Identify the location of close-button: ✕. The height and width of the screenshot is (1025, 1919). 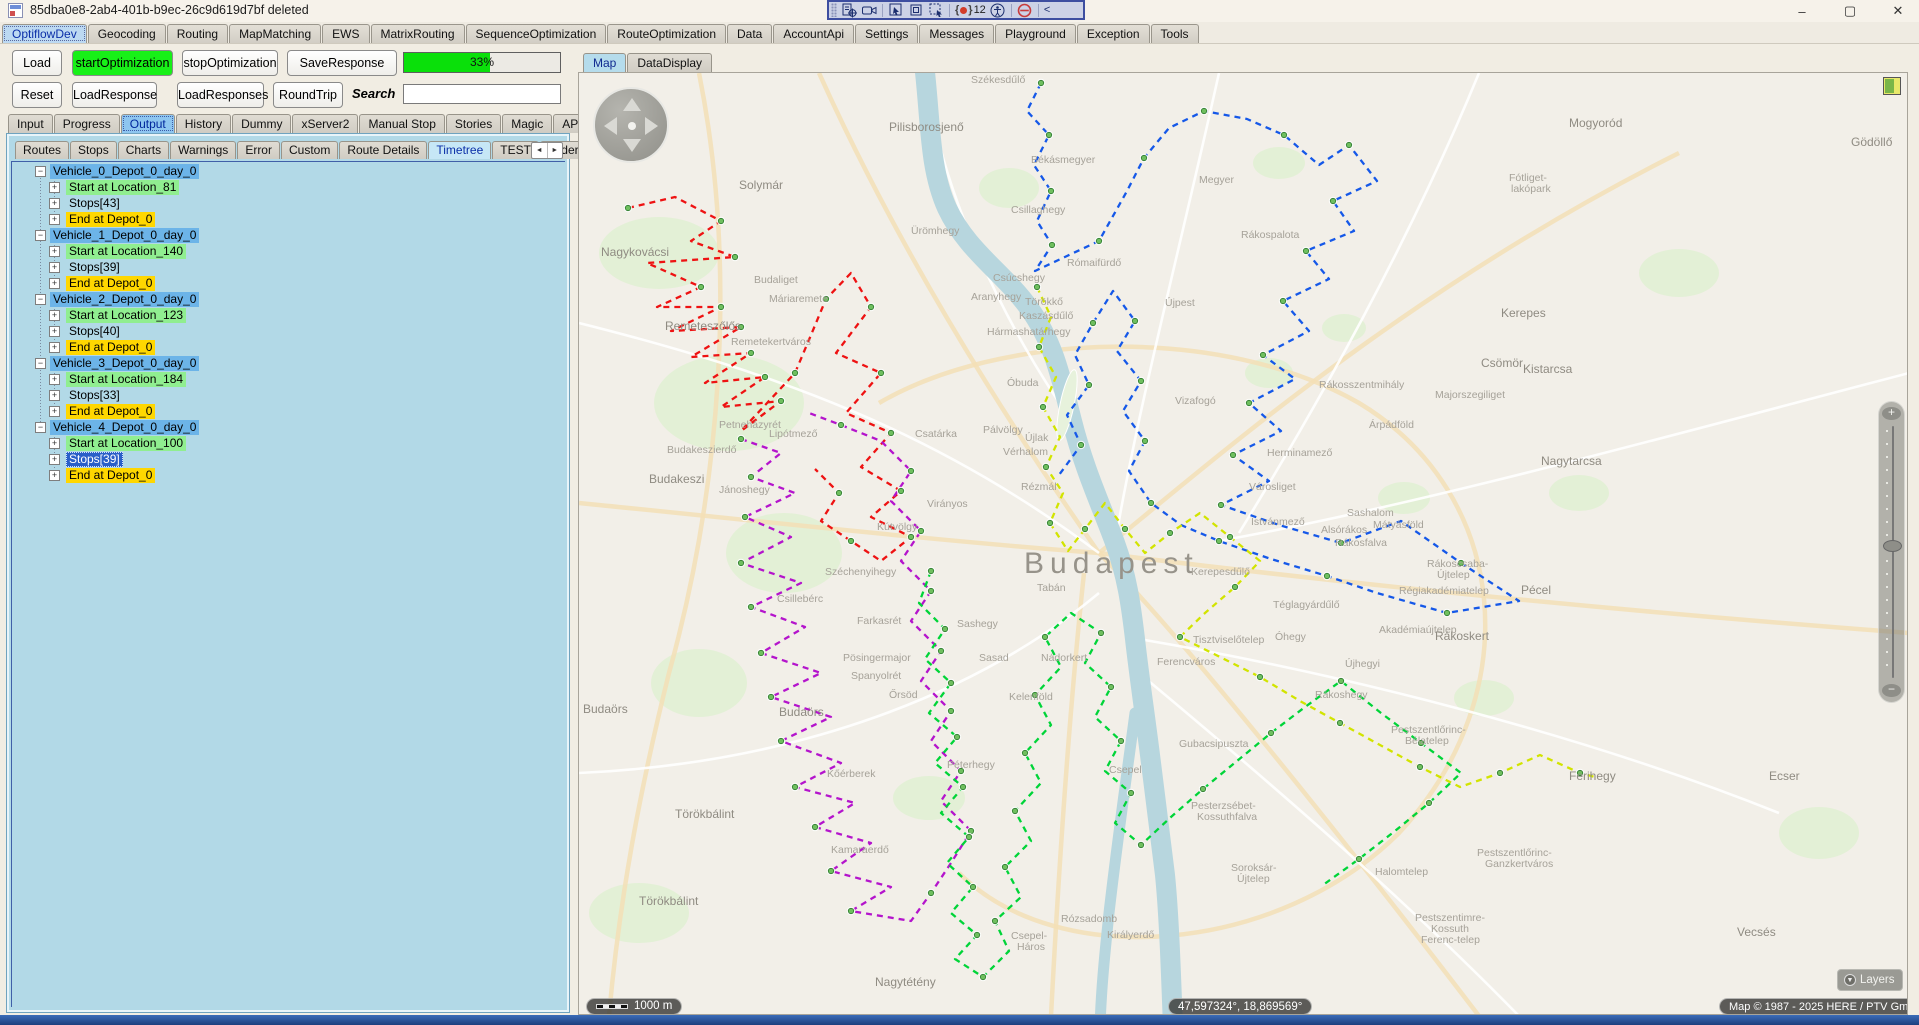
(1898, 11).